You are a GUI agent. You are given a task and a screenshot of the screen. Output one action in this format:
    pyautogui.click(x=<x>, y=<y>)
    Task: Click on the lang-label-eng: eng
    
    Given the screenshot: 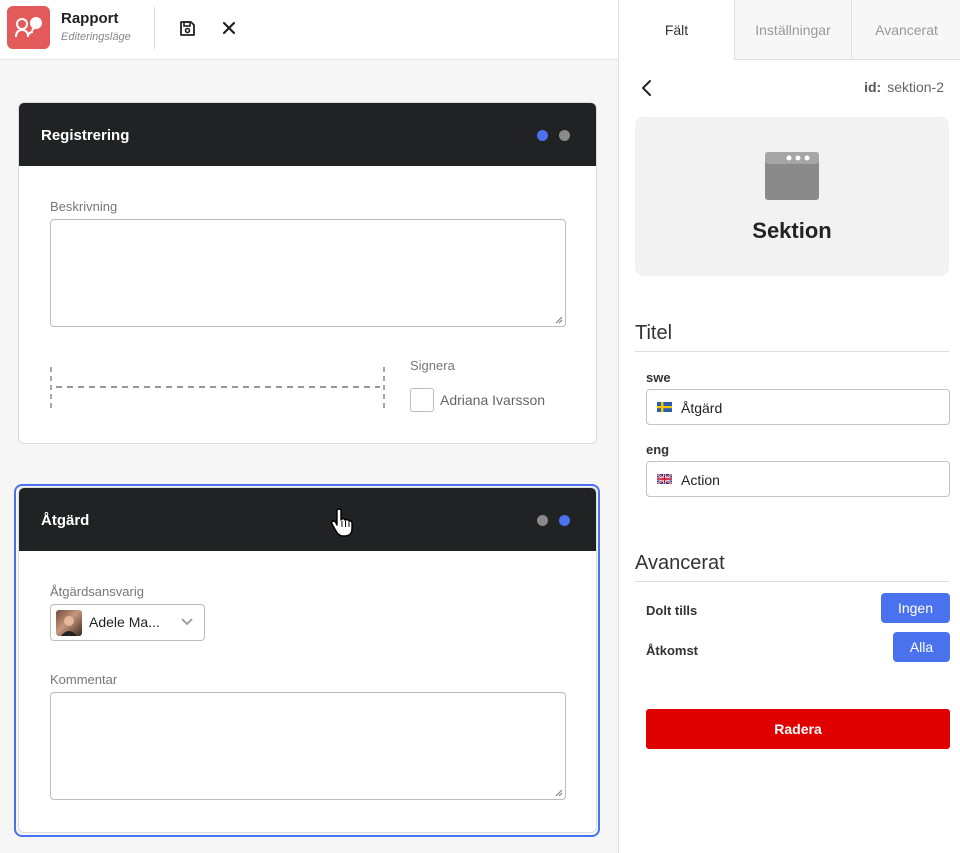 What is the action you would take?
    pyautogui.click(x=658, y=449)
    